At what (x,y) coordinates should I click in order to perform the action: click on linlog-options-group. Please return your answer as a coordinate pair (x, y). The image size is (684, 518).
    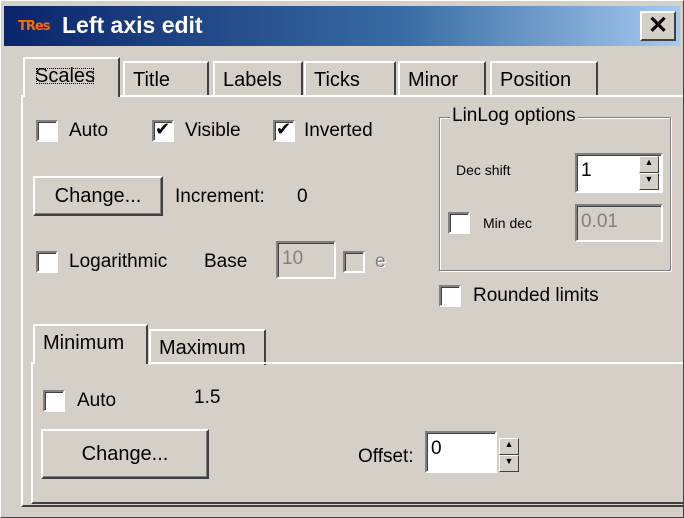
    Looking at the image, I should click on (555, 194).